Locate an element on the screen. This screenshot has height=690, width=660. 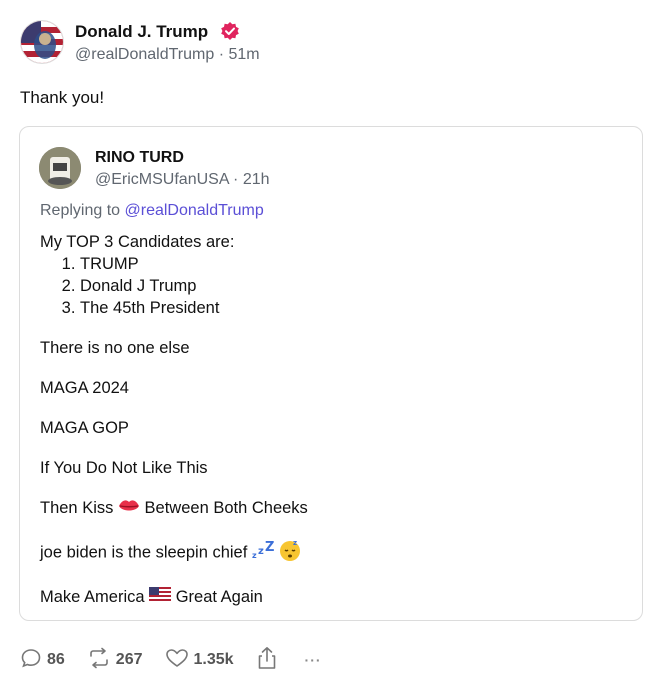
replying-to-prefix: Replying to is located at coordinates (82, 210).